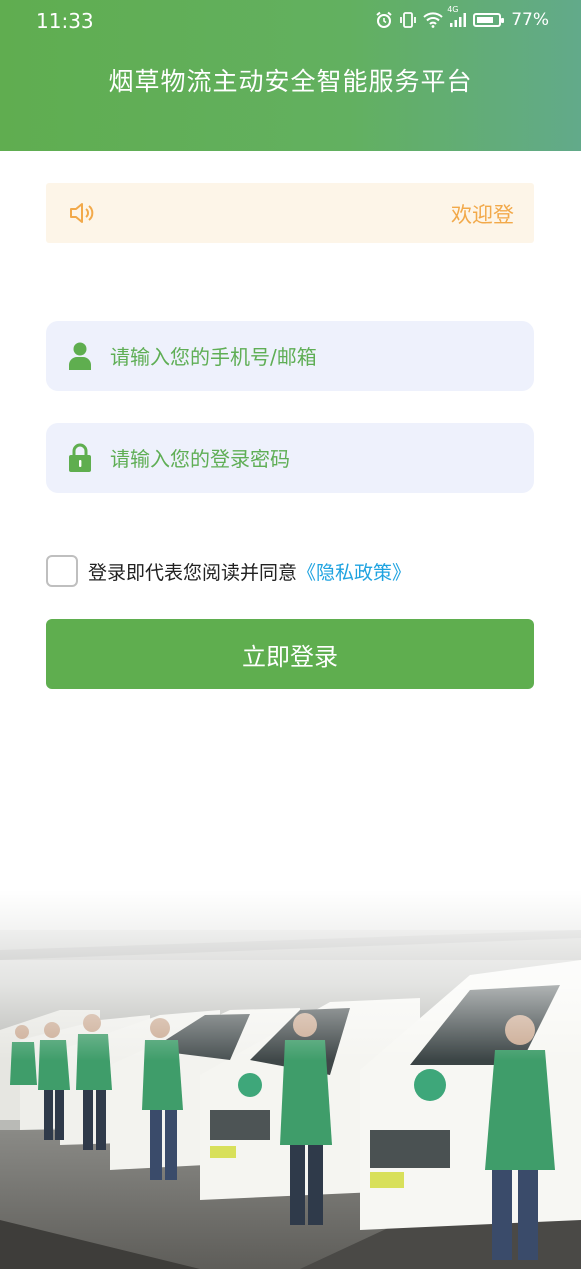 This screenshot has height=1269, width=581. Describe the element at coordinates (530, 20) in the screenshot. I see `battery-percent: 77%` at that location.